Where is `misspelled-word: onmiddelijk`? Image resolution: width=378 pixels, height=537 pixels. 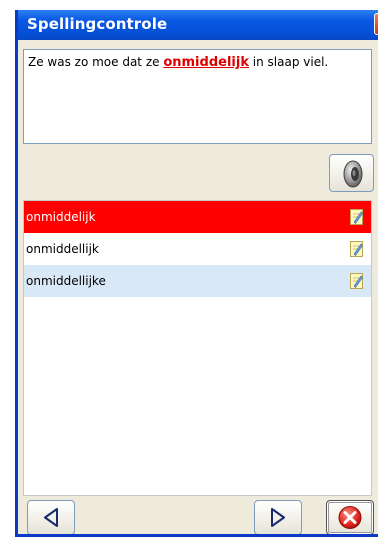
misspelled-word: onmiddelijk is located at coordinates (206, 62).